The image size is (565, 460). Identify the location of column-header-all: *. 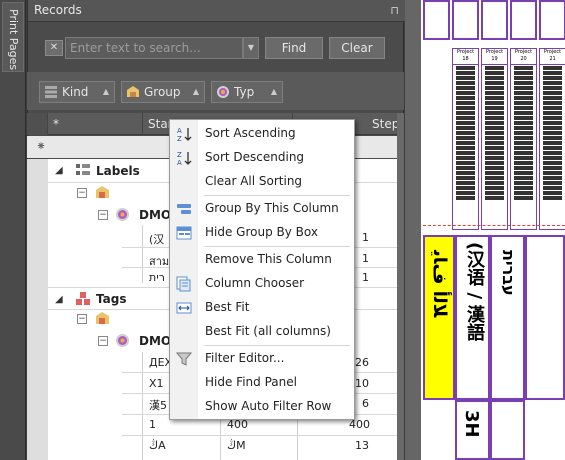
(95, 124).